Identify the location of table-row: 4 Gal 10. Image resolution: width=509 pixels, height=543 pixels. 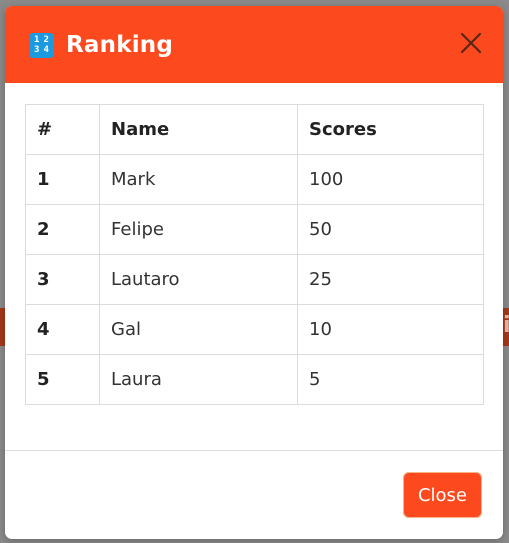
(254, 329).